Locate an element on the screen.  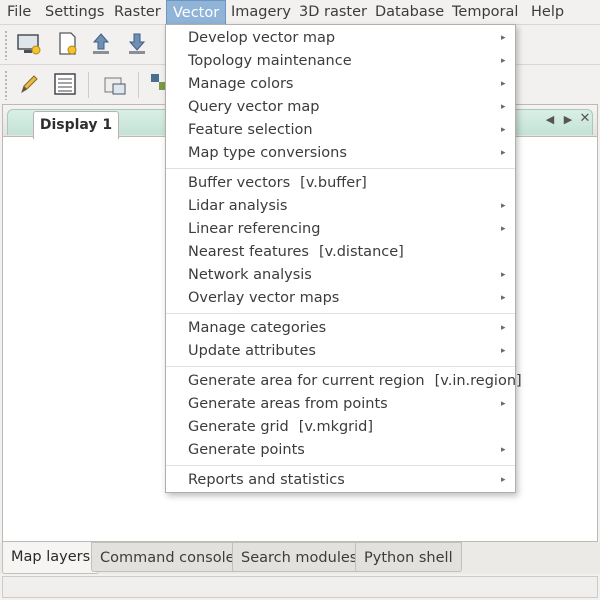
menu-item-manage-colors: Manage colors is located at coordinates (240, 84).